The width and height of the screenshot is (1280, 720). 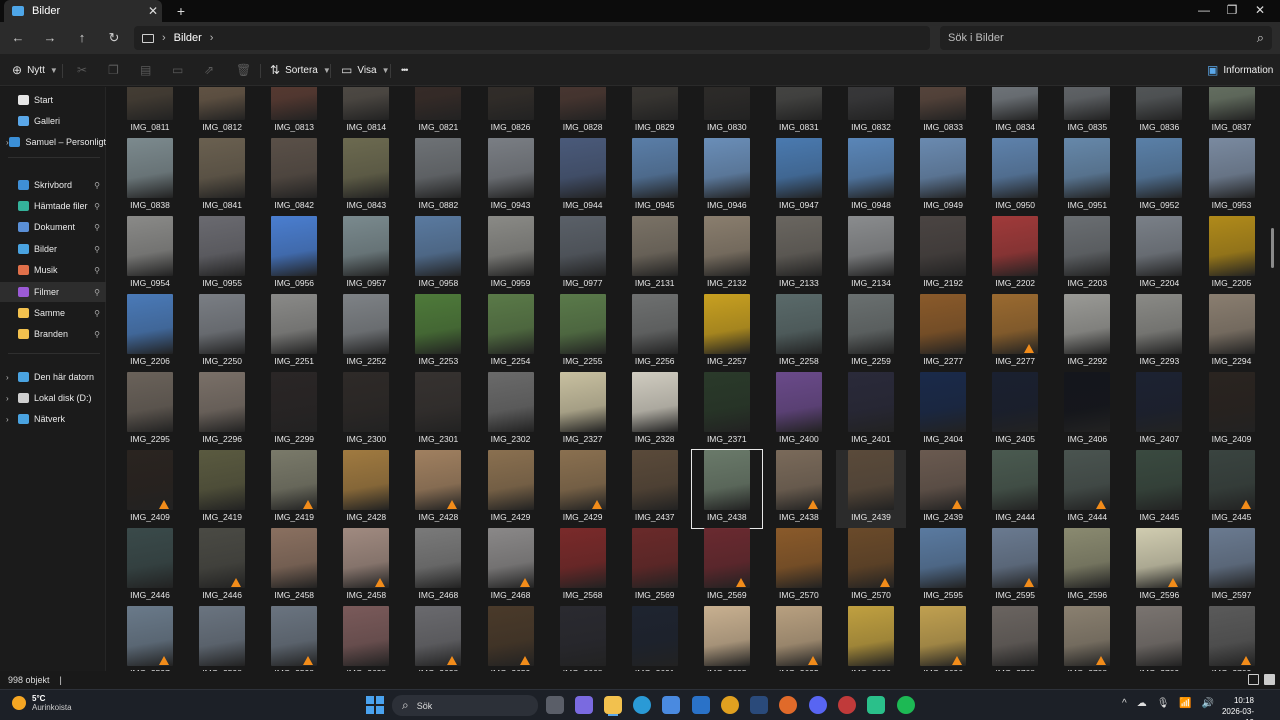 What do you see at coordinates (871, 411) in the screenshot?
I see `file-item: IMG_2401` at bounding box center [871, 411].